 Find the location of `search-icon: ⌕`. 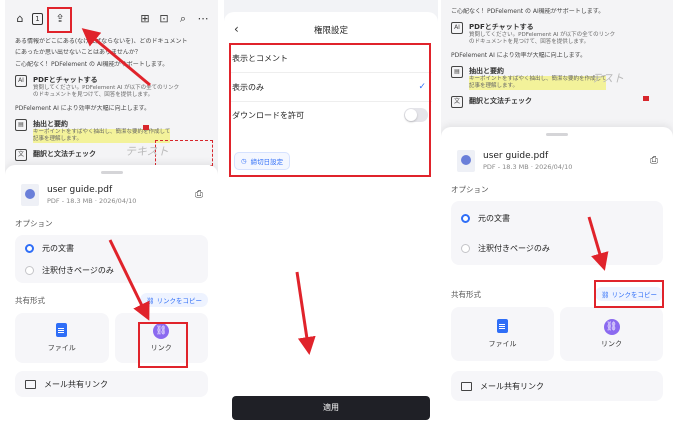

search-icon: ⌕ is located at coordinates (183, 19).